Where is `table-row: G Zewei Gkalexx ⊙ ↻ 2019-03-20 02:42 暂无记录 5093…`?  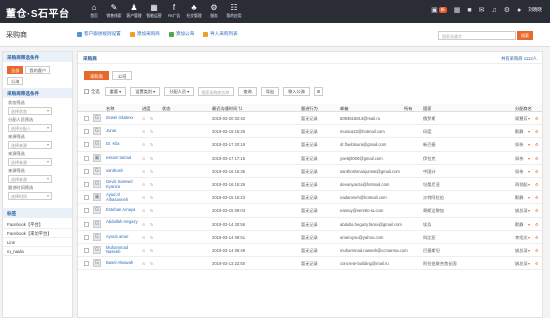 table-row: G Zewei Gkalexx ⊙ ↻ 2019-03-20 02:42 暂无记录 5093… is located at coordinates (310, 119).